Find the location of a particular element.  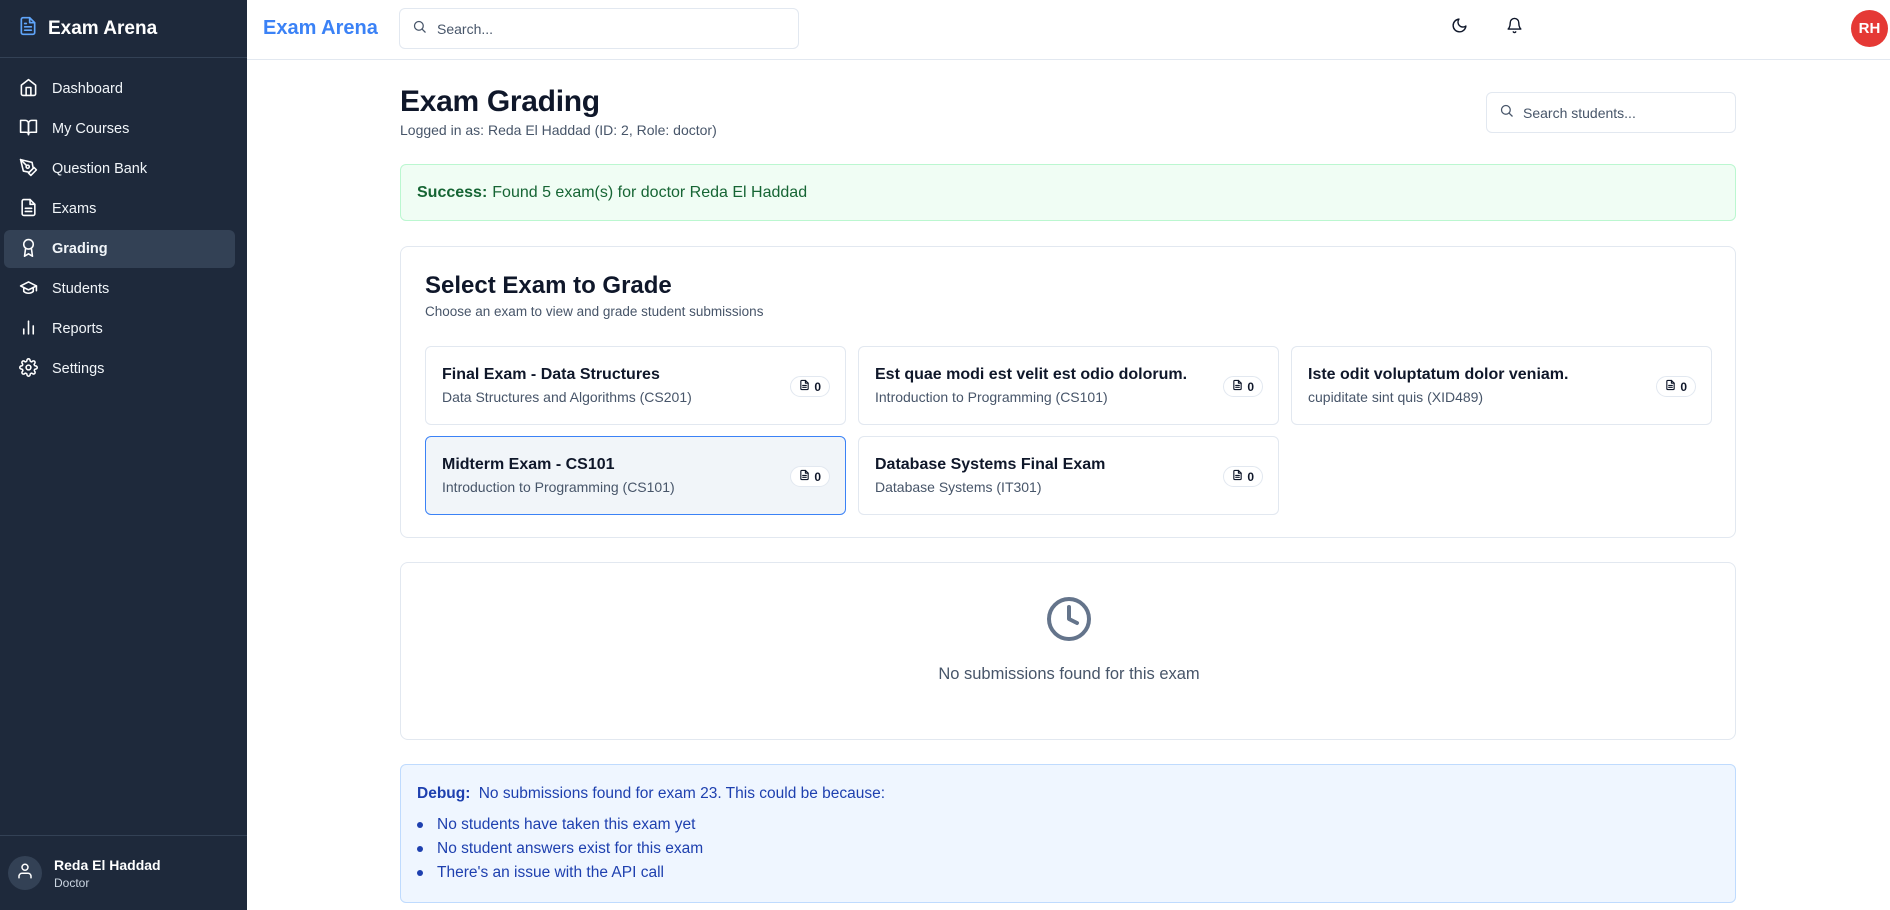

global-search is located at coordinates (599, 28).